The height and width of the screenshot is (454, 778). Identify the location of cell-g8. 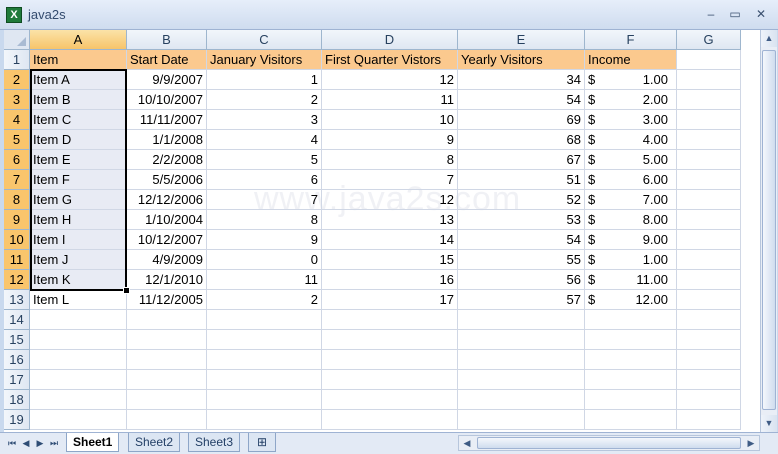
(709, 200).